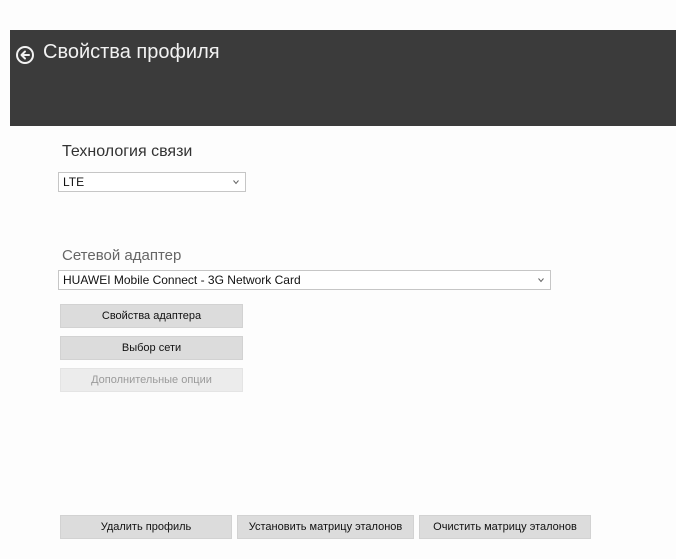 Image resolution: width=676 pixels, height=559 pixels. What do you see at coordinates (325, 527) in the screenshot?
I see `set-matrix-button: Установить матрицу эталонов` at bounding box center [325, 527].